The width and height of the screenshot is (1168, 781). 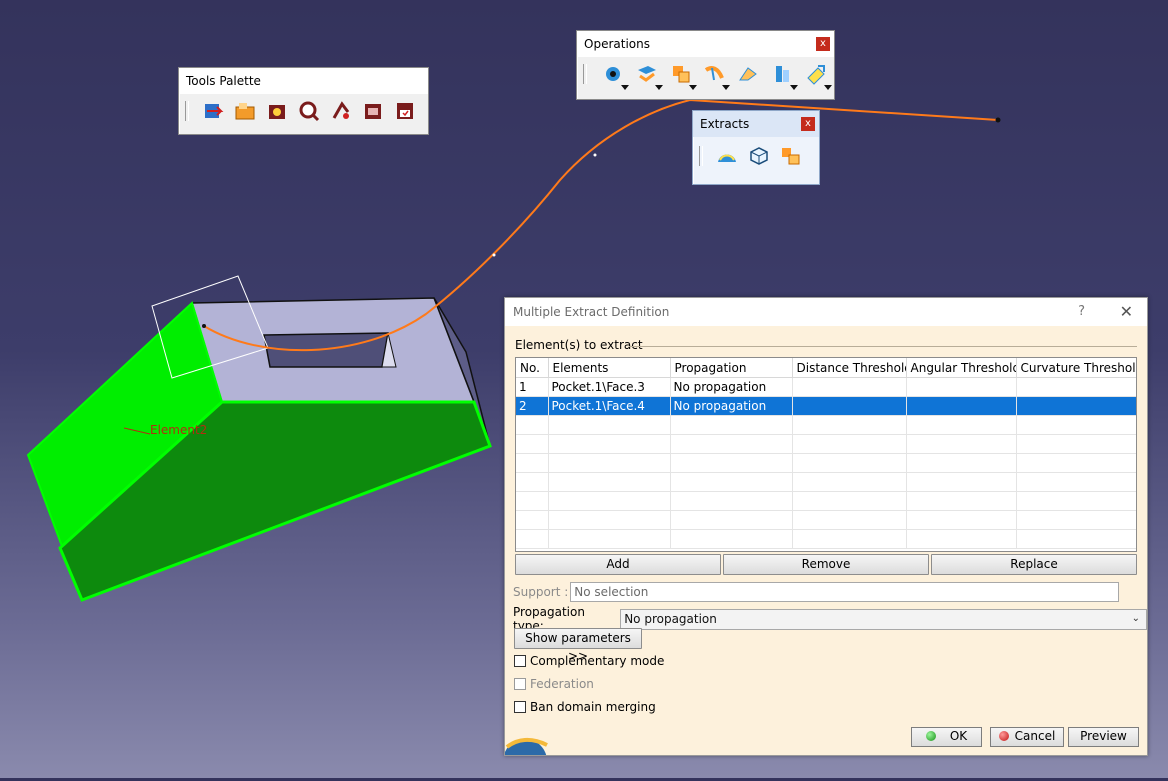 What do you see at coordinates (1076, 368) in the screenshot?
I see `column-header-curvature: Curvature Threshold` at bounding box center [1076, 368].